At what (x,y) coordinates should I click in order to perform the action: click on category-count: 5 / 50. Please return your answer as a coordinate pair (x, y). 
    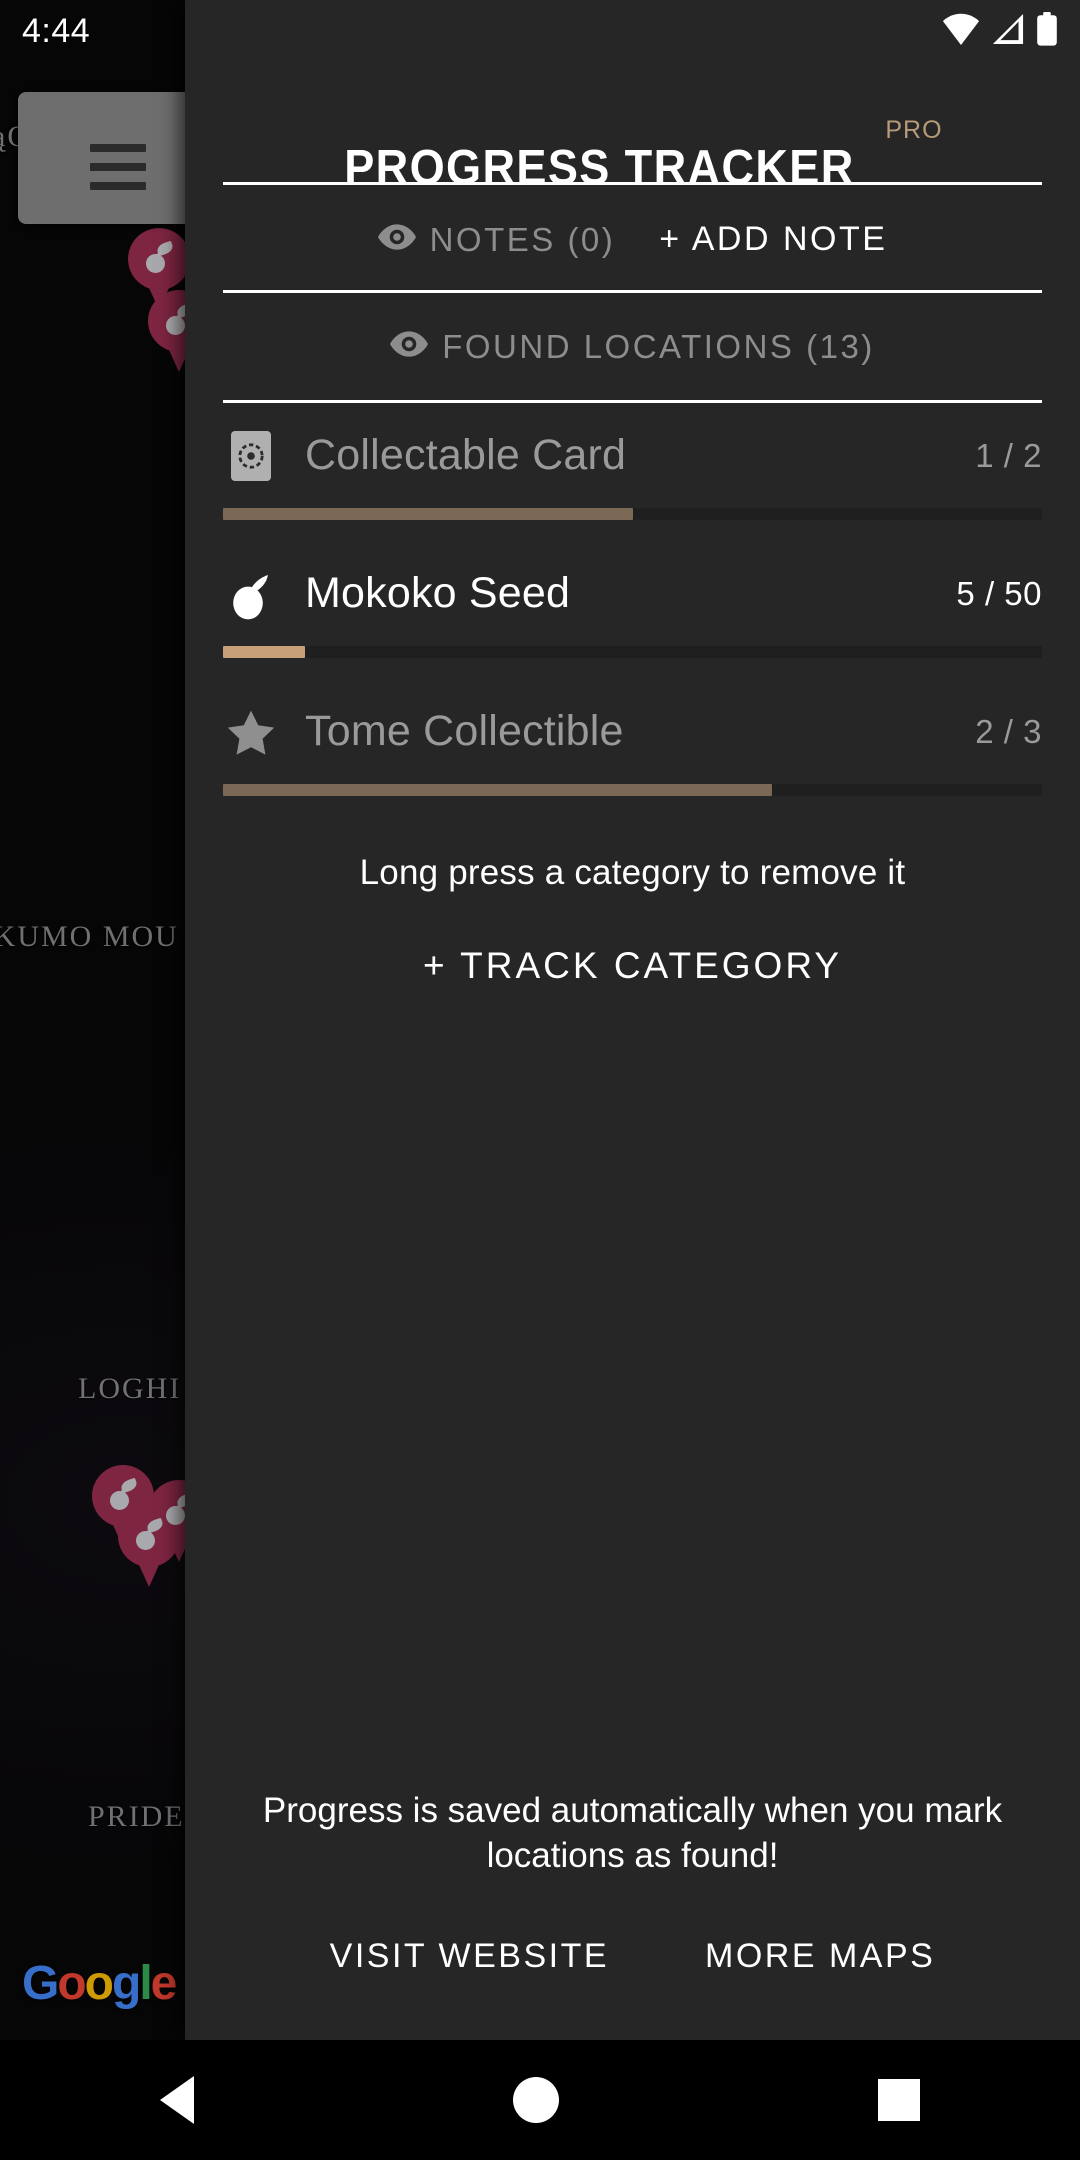
    Looking at the image, I should click on (999, 593).